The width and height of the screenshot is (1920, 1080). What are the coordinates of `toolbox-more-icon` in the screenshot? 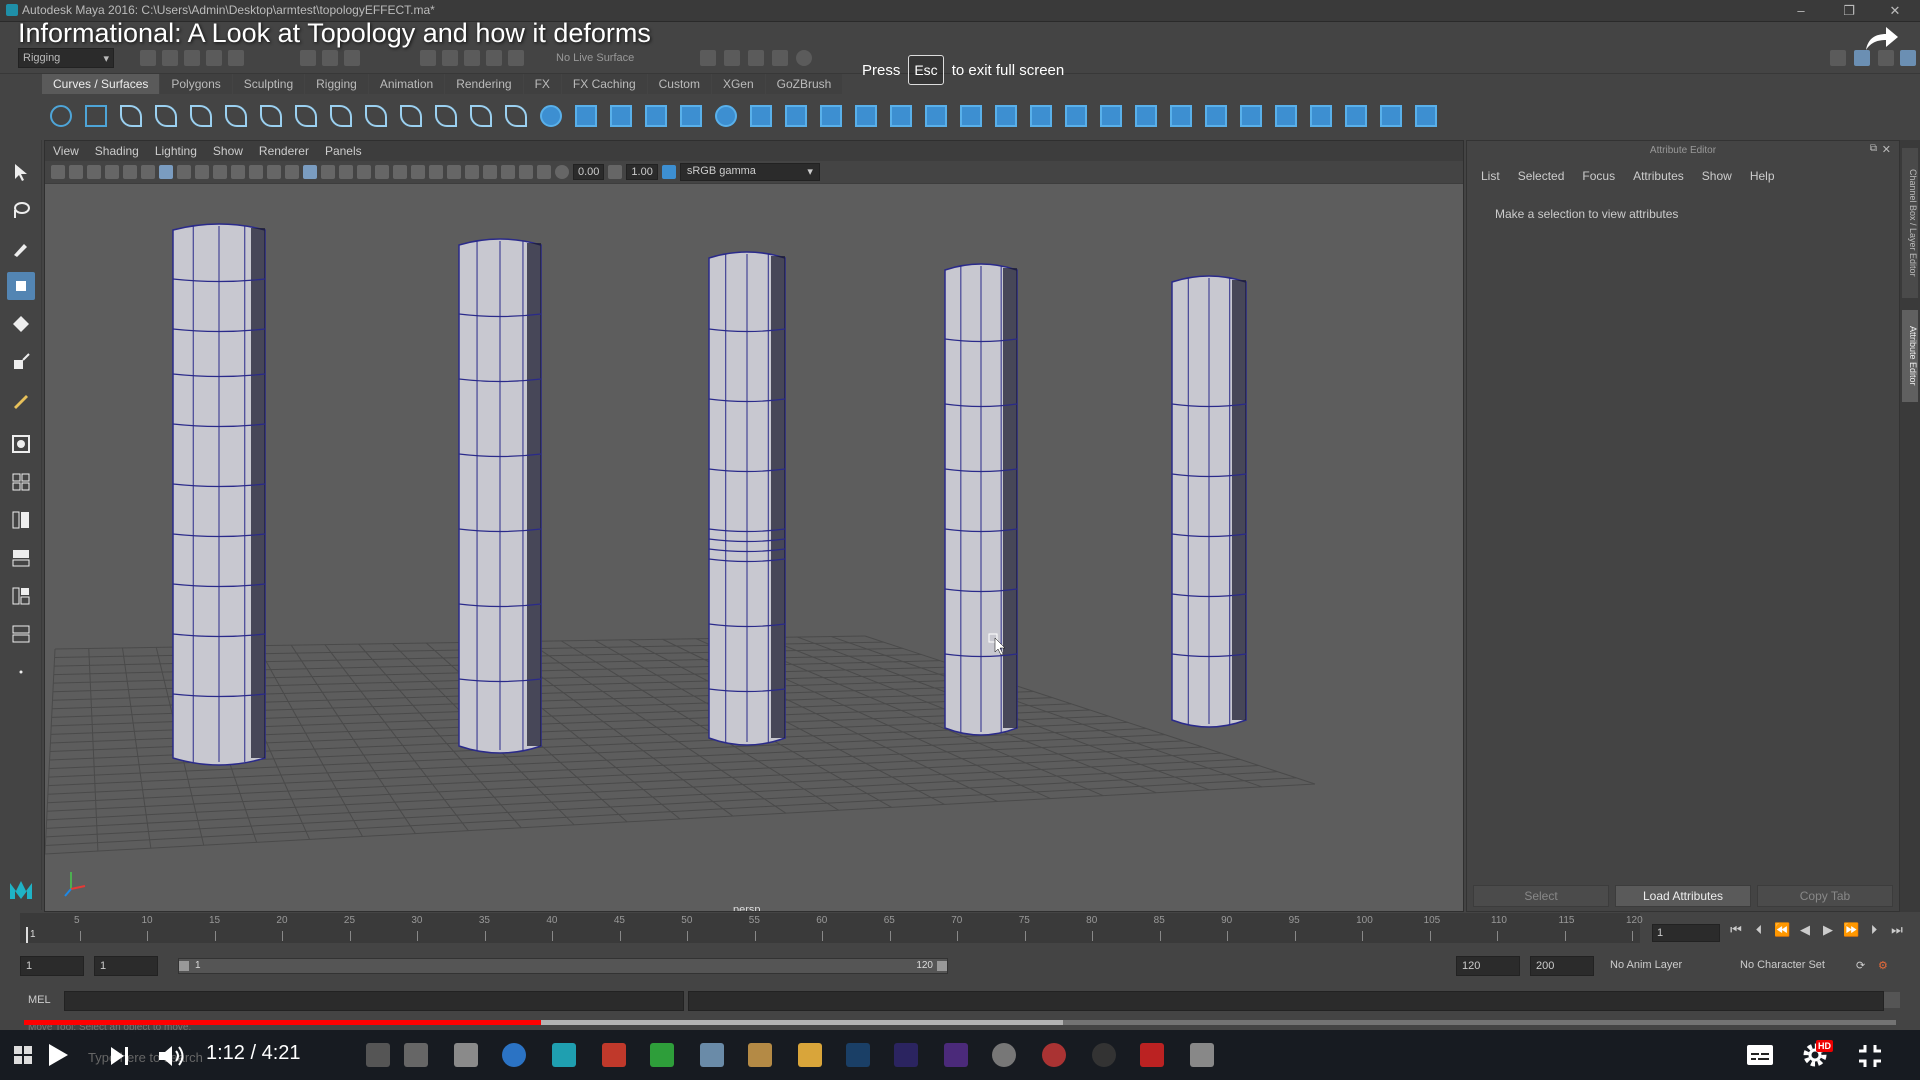 It's located at (21, 672).